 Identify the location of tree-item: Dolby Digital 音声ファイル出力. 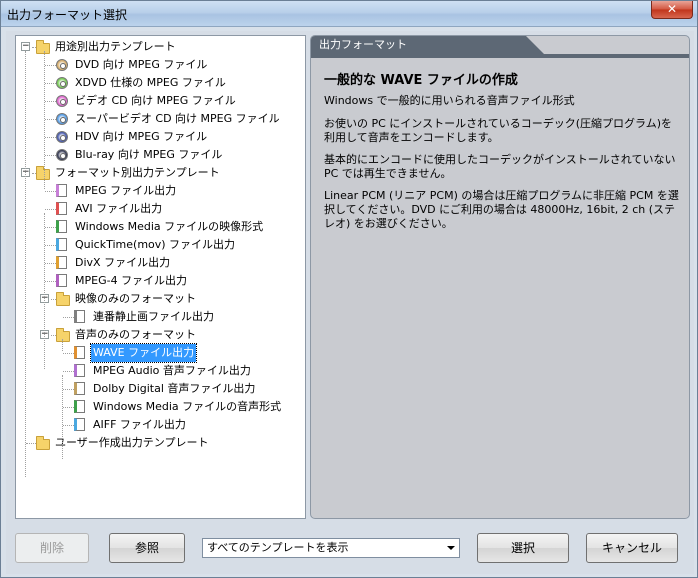
(174, 389).